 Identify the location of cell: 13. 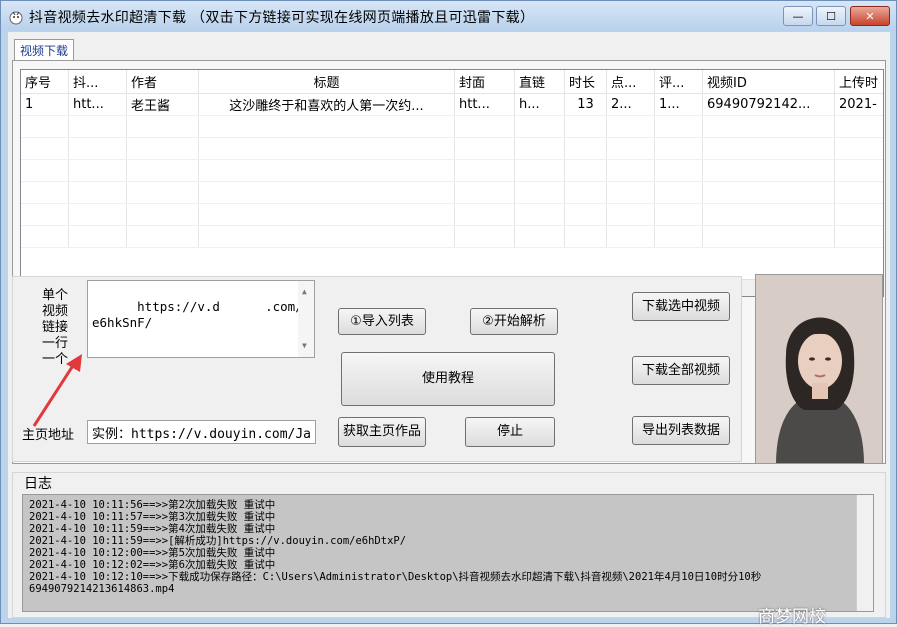
(586, 104).